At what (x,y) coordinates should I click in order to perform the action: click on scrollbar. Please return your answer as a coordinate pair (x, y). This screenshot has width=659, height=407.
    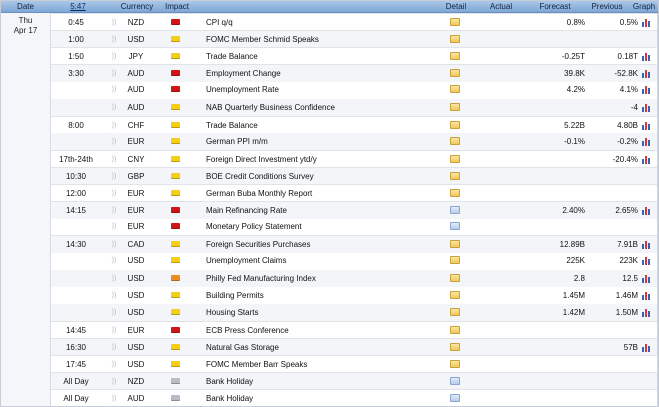
    Looking at the image, I should click on (657, 209).